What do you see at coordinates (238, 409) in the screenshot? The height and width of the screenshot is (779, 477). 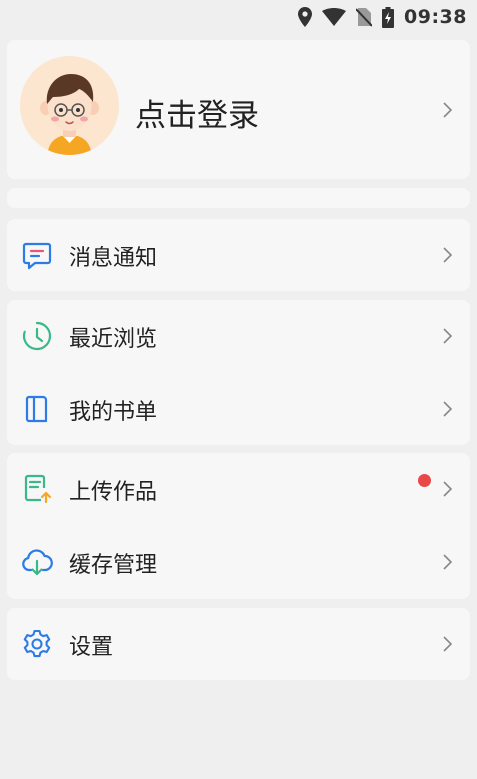 I see `menu-item-booklist: 我的书单` at bounding box center [238, 409].